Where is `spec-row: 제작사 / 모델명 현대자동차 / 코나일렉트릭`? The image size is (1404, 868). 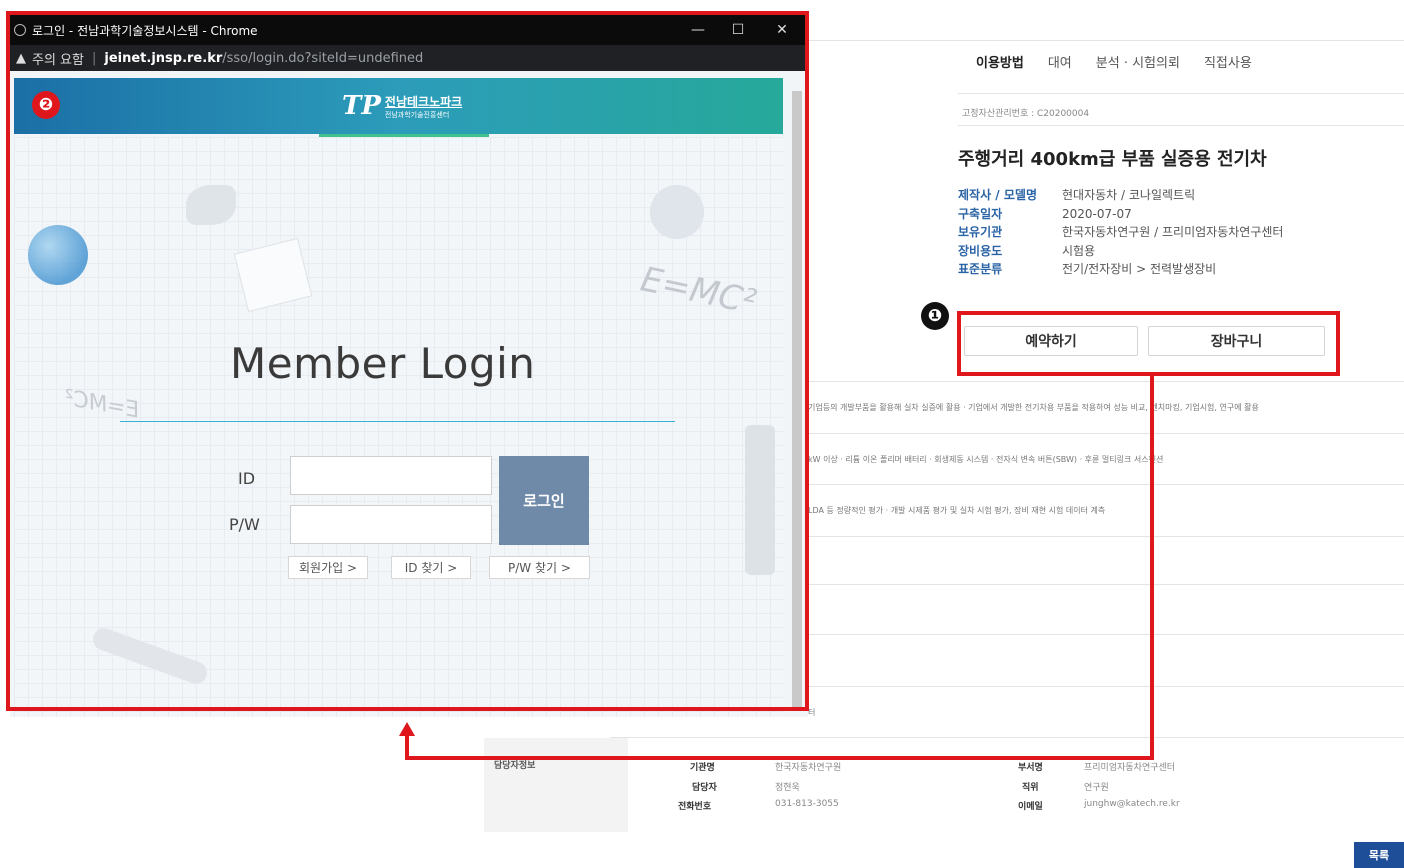 spec-row: 제작사 / 모델명 현대자동차 / 코나일렉트릭 is located at coordinates (1120, 195).